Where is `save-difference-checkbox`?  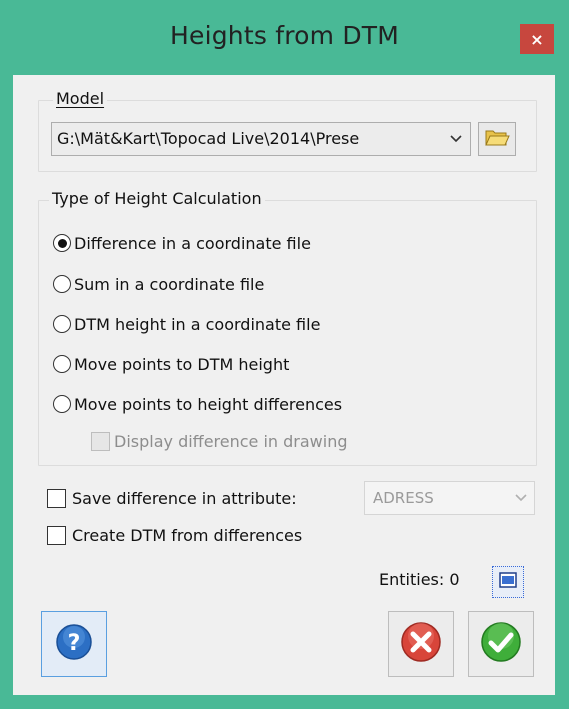 save-difference-checkbox is located at coordinates (56, 498).